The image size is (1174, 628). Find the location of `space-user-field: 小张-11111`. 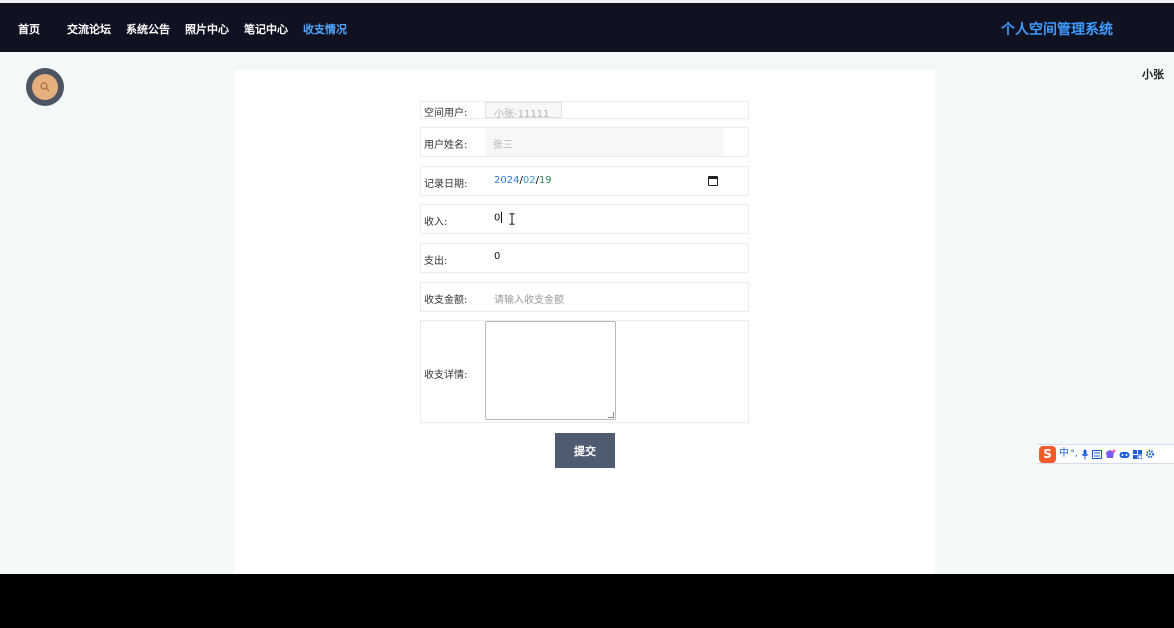

space-user-field: 小张-11111 is located at coordinates (523, 111).